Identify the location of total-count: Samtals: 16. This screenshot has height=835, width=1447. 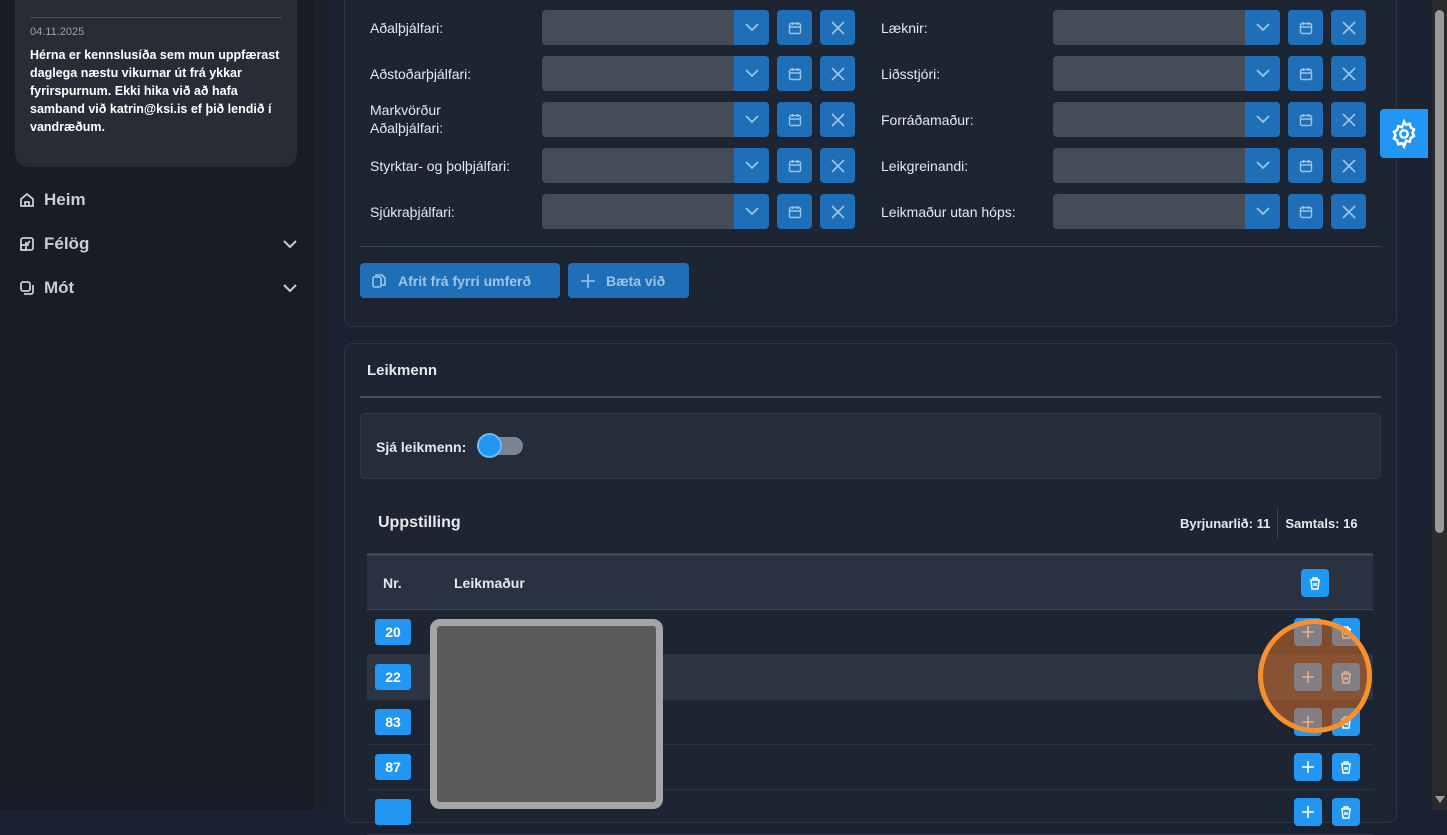
(1321, 523).